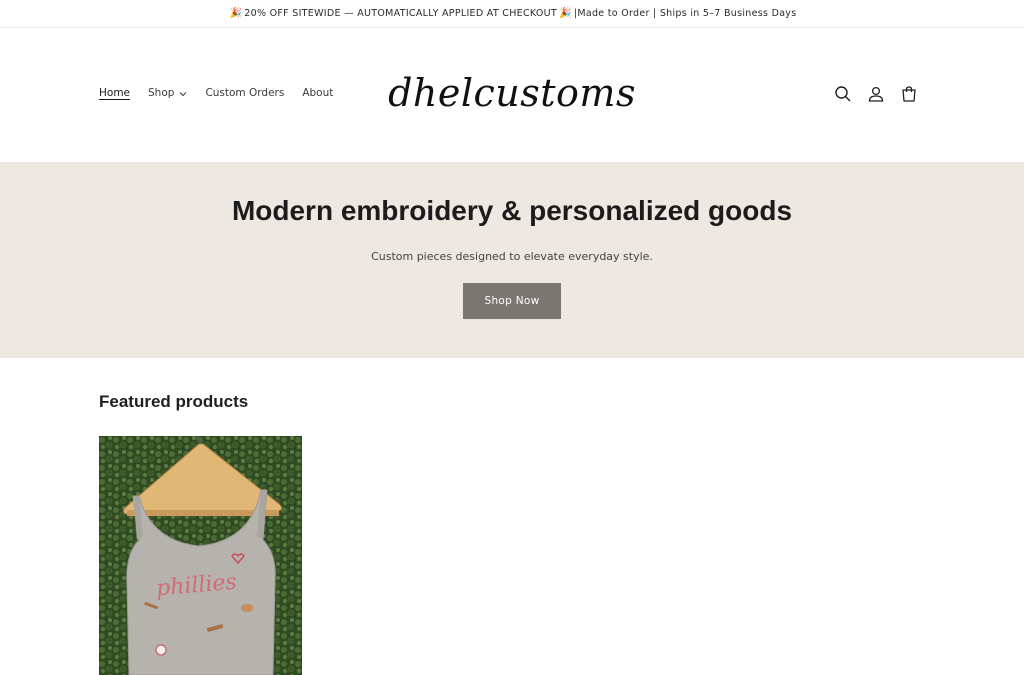  What do you see at coordinates (843, 94) in the screenshot?
I see `search-icon` at bounding box center [843, 94].